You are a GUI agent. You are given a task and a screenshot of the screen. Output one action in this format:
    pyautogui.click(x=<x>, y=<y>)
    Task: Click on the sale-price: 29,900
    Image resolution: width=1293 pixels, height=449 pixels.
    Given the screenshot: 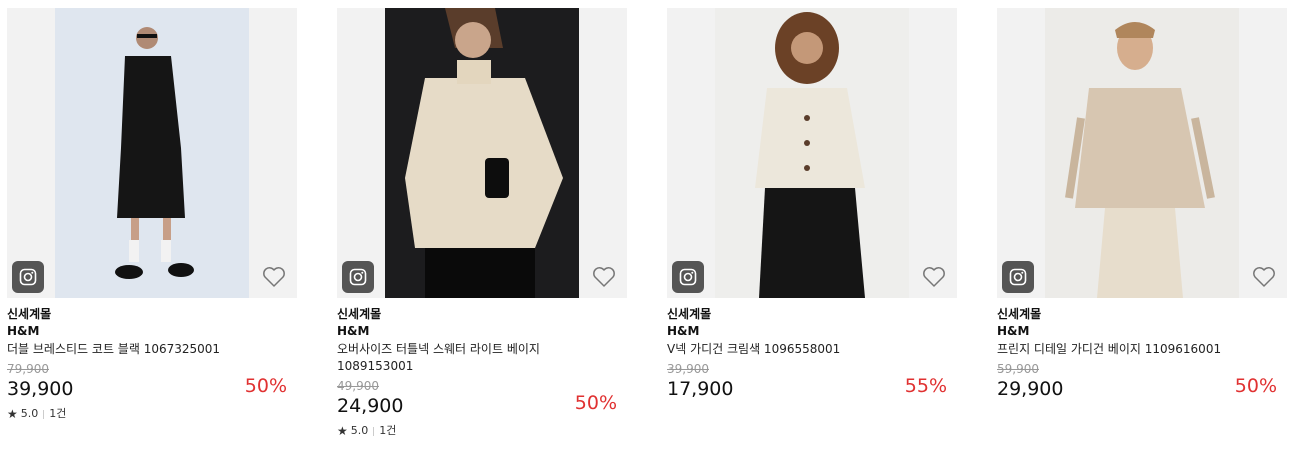 What is the action you would take?
    pyautogui.click(x=1030, y=389)
    